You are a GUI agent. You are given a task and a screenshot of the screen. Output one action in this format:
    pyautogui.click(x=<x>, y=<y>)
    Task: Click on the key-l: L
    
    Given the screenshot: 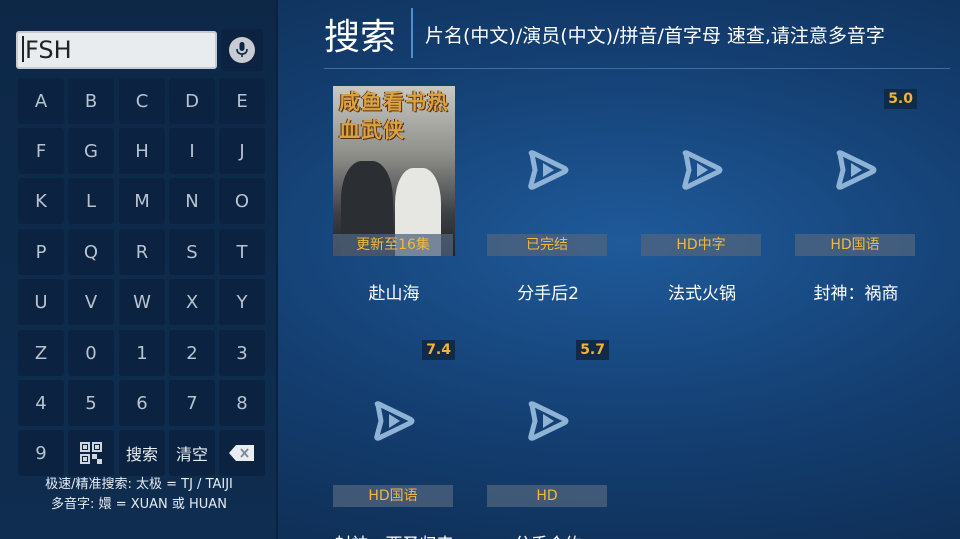 What is the action you would take?
    pyautogui.click(x=91, y=201)
    